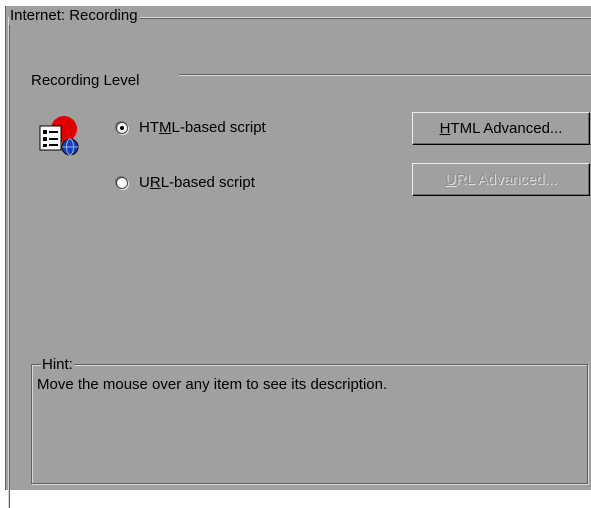 The height and width of the screenshot is (508, 591). Describe the element at coordinates (85, 80) in the screenshot. I see `recording-level-label: Recording Level` at that location.